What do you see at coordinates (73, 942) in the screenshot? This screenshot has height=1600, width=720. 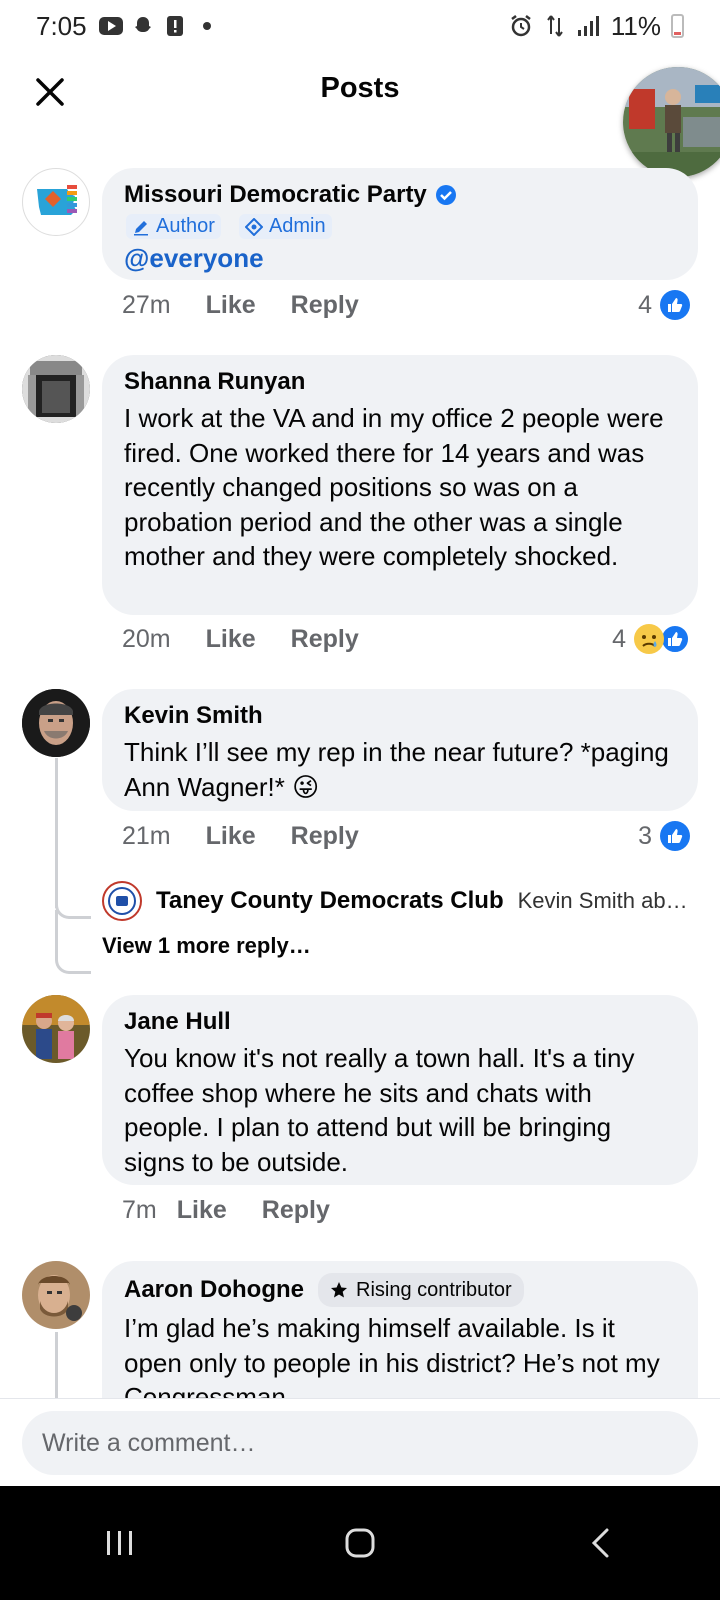 I see `thread-connector` at bounding box center [73, 942].